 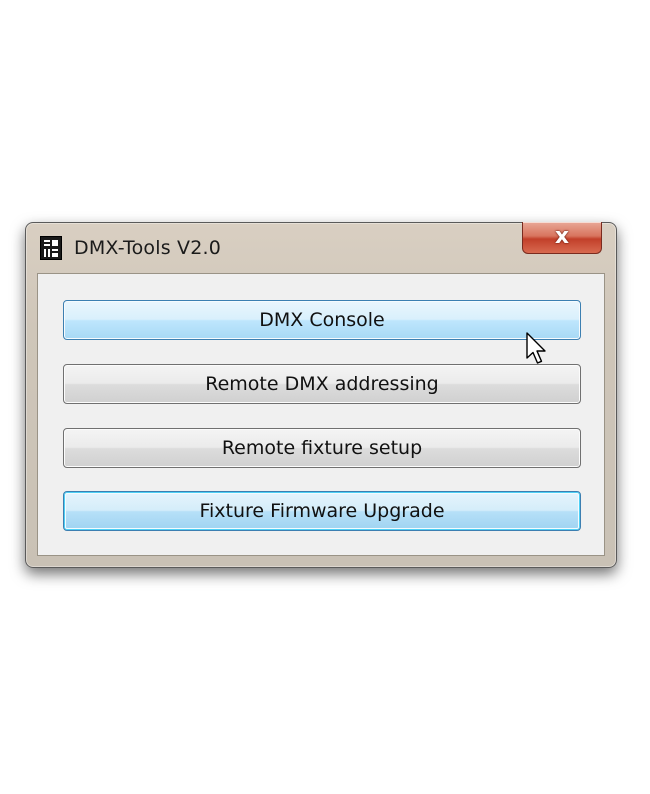 What do you see at coordinates (51, 248) in the screenshot?
I see `app-logo-icon` at bounding box center [51, 248].